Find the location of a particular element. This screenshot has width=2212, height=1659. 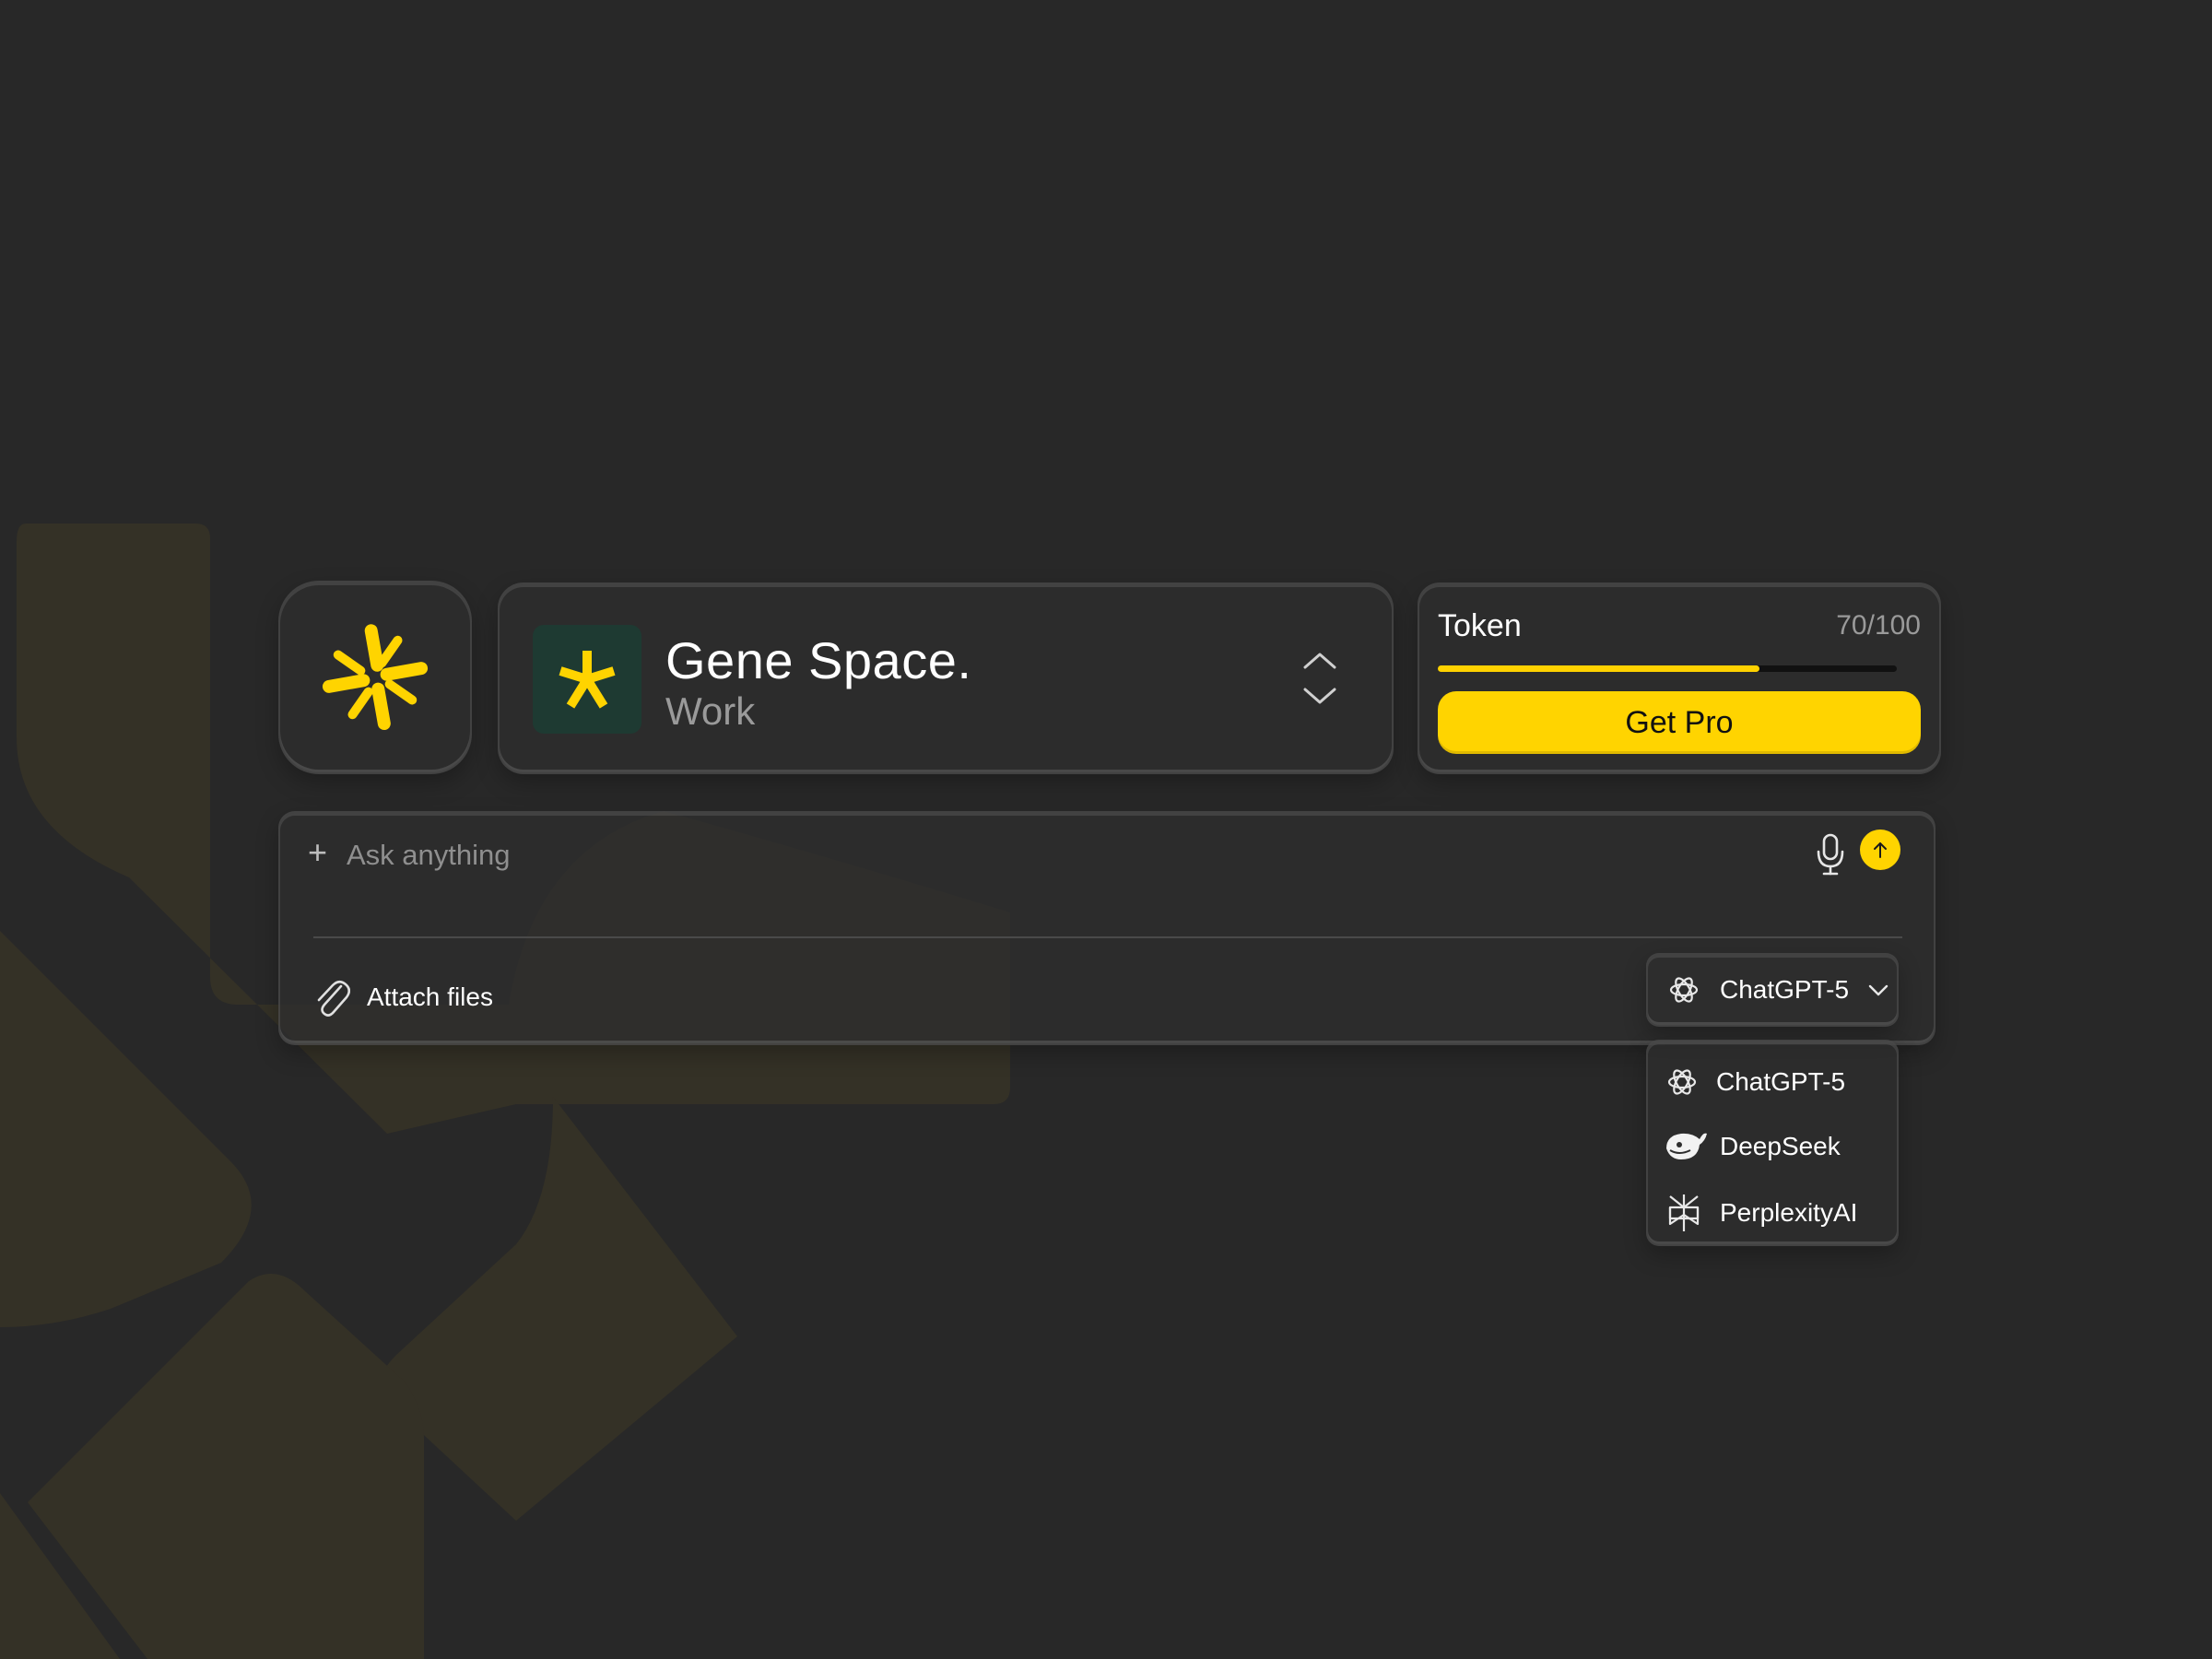

asterisk-icon is located at coordinates (587, 680).